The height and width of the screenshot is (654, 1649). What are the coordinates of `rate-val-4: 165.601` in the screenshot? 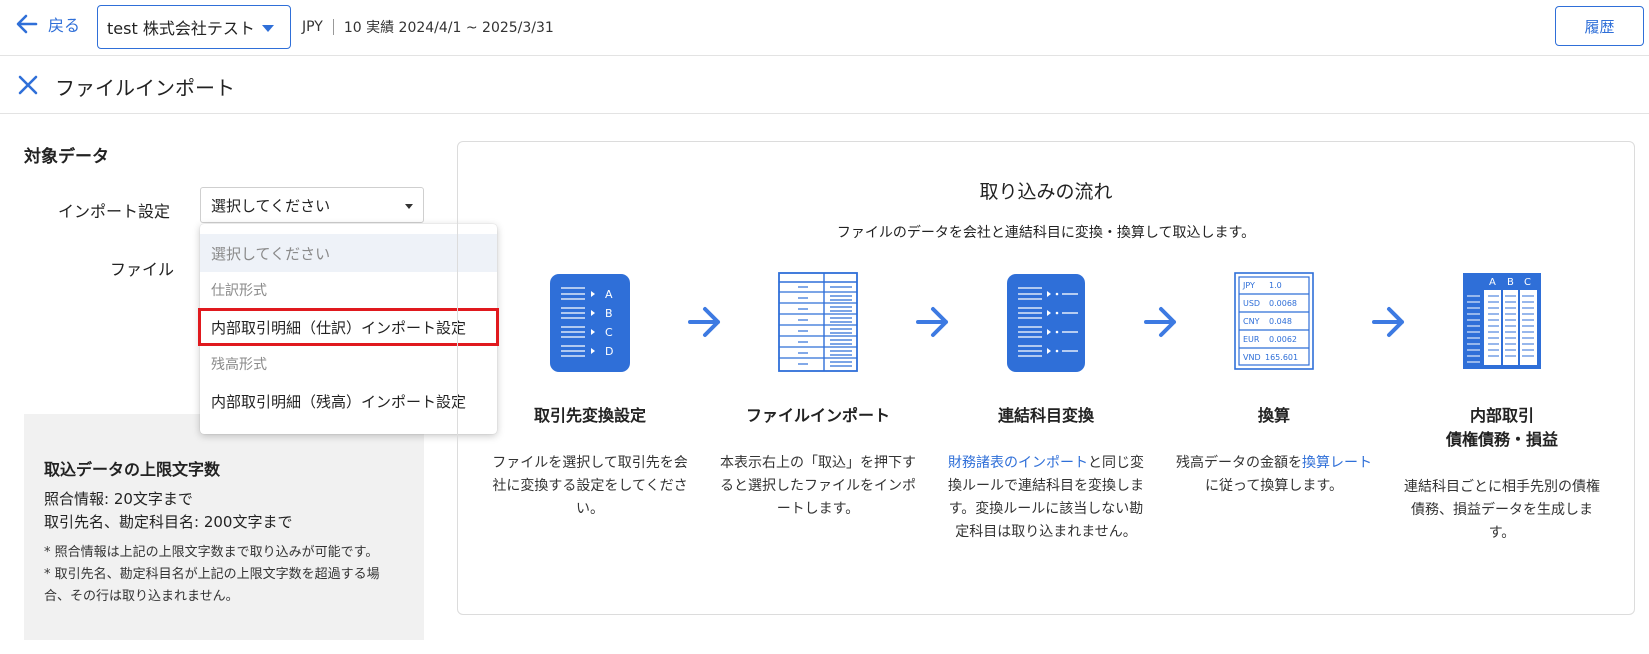 It's located at (1281, 357).